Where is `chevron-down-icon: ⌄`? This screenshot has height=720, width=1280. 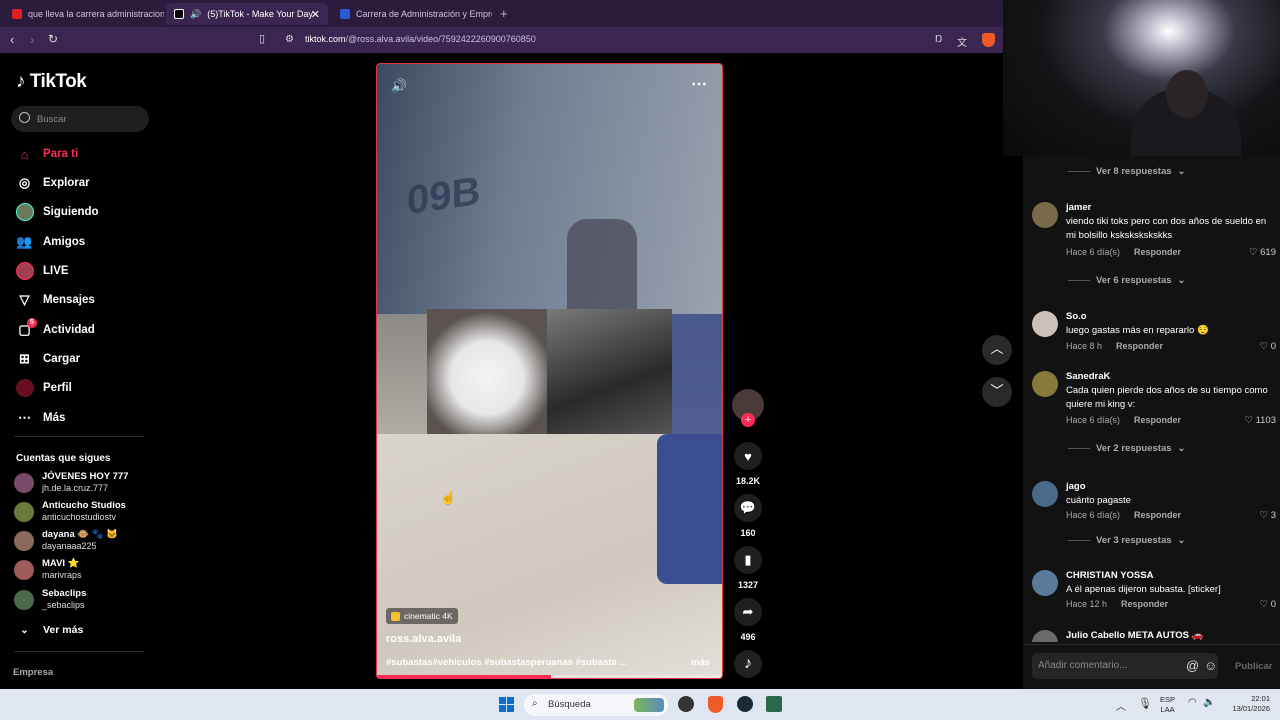
chevron-down-icon: ⌄ is located at coordinates (1181, 540).